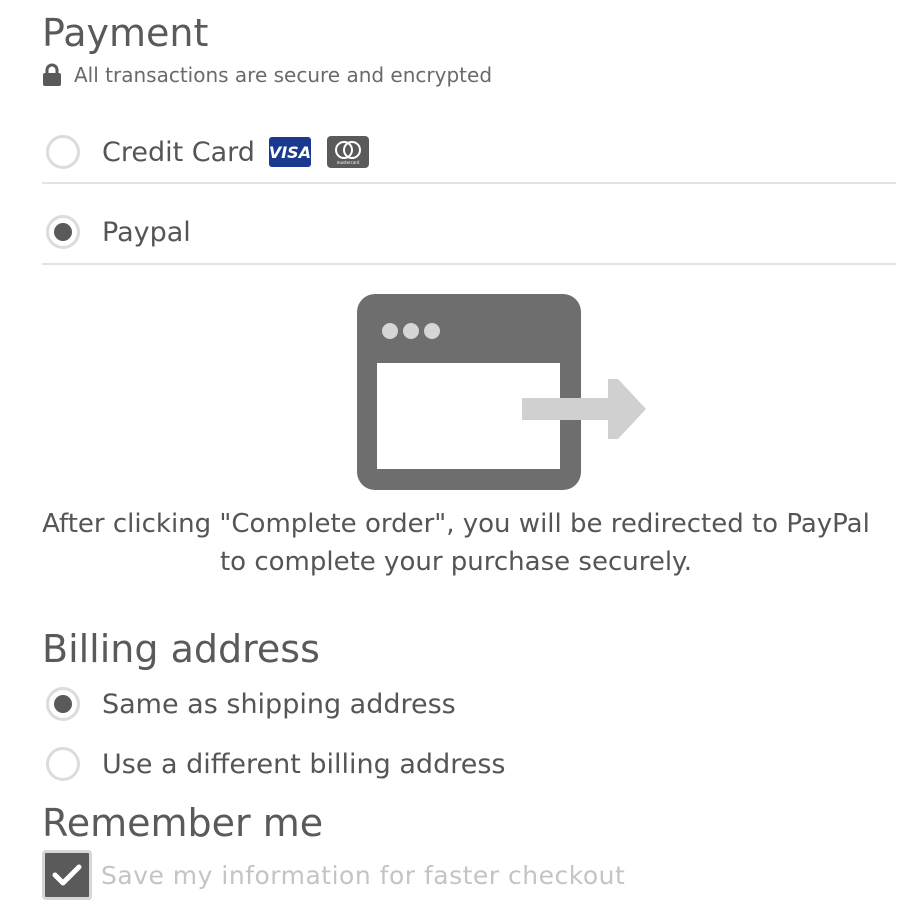 The height and width of the screenshot is (913, 912). I want to click on payment-title: Payment, so click(125, 33).